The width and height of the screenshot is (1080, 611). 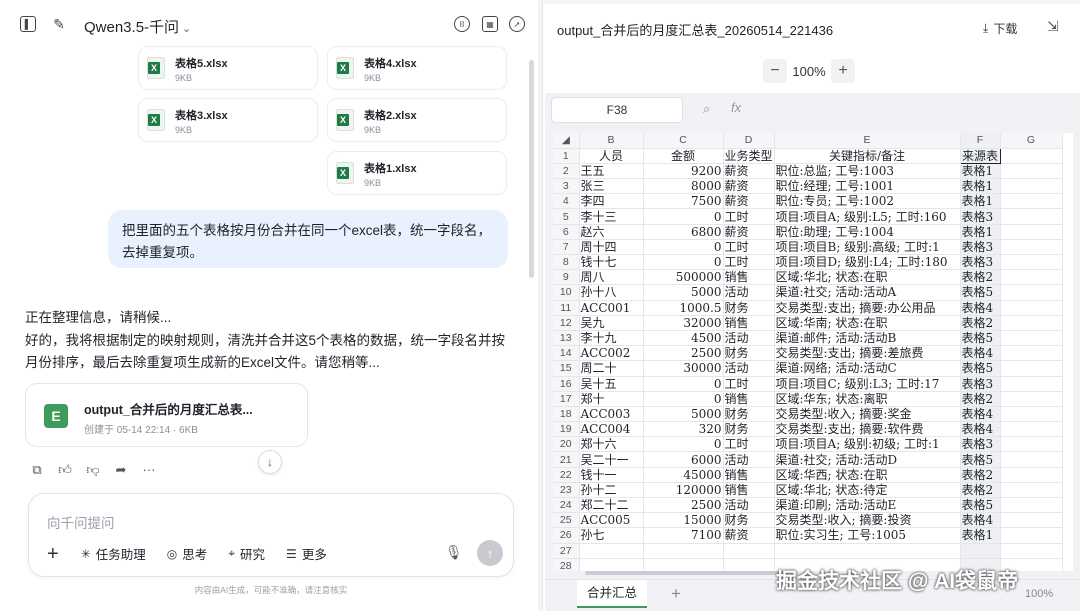 What do you see at coordinates (980, 277) in the screenshot?
I see `table-cell: 表格2` at bounding box center [980, 277].